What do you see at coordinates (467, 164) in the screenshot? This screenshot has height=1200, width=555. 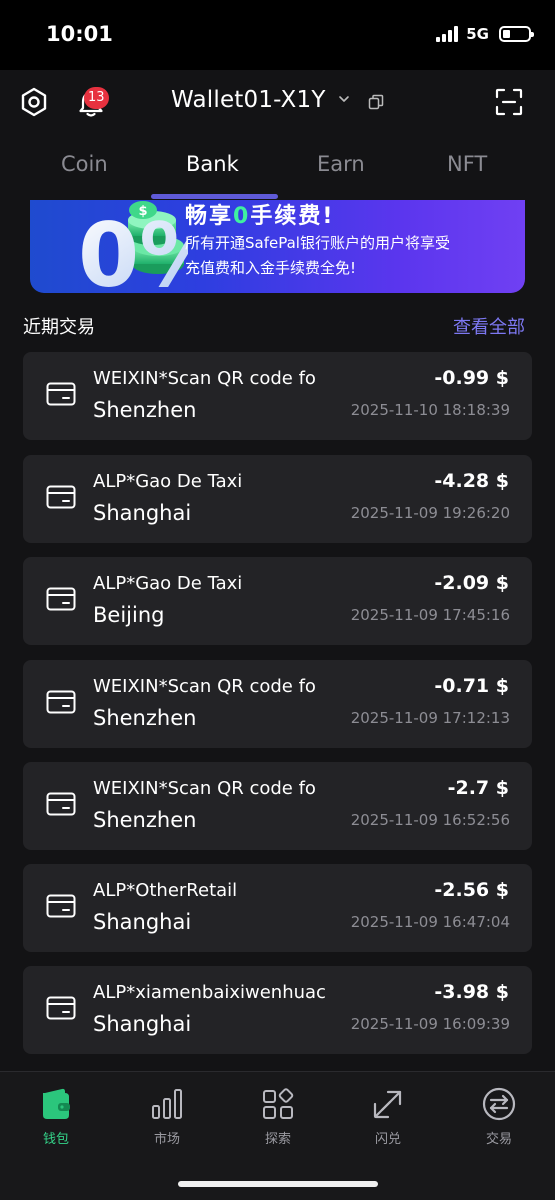 I see `tab-nft: NFT` at bounding box center [467, 164].